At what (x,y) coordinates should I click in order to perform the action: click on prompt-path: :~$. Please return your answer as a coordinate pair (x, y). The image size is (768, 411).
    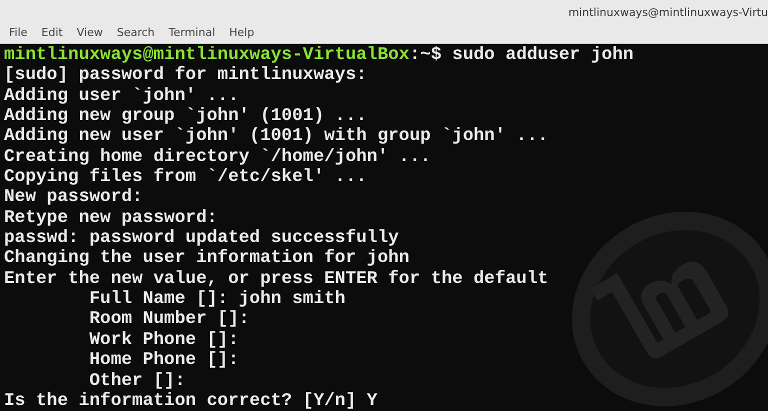
    Looking at the image, I should click on (425, 55).